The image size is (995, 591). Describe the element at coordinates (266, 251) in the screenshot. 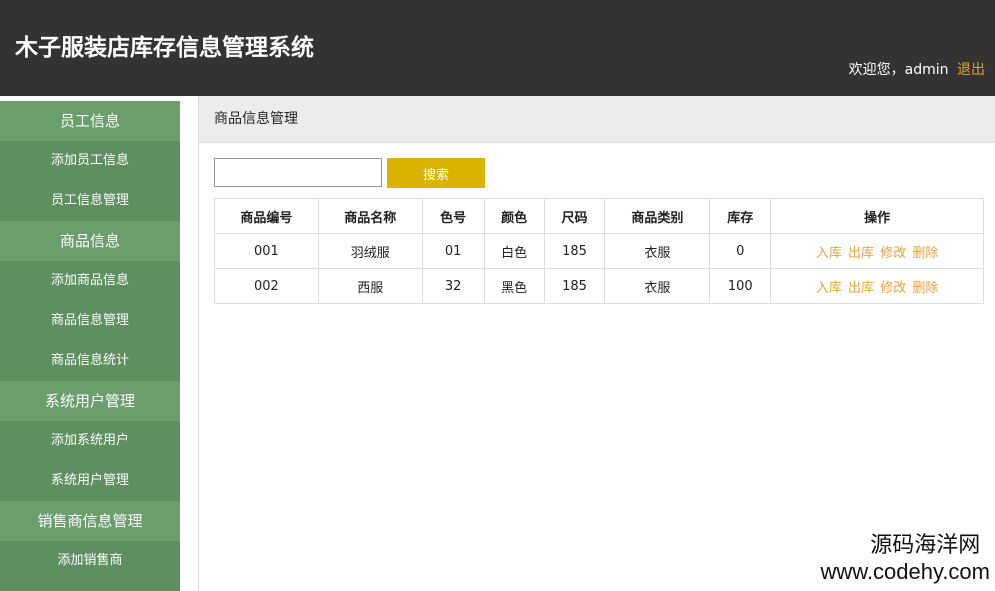

I see `cell-product-id: 001` at that location.